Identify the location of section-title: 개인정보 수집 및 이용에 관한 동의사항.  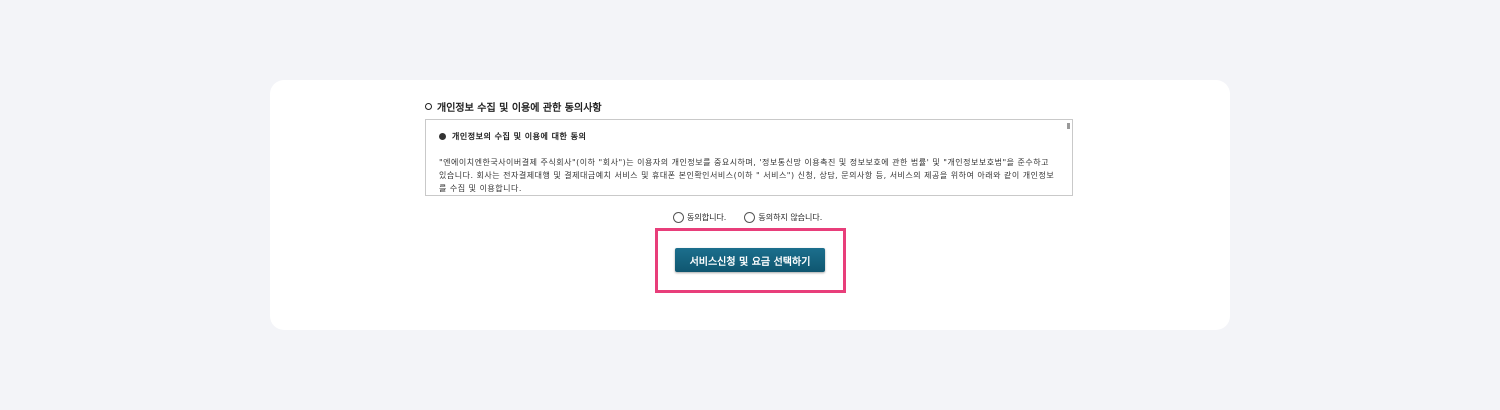
(513, 106).